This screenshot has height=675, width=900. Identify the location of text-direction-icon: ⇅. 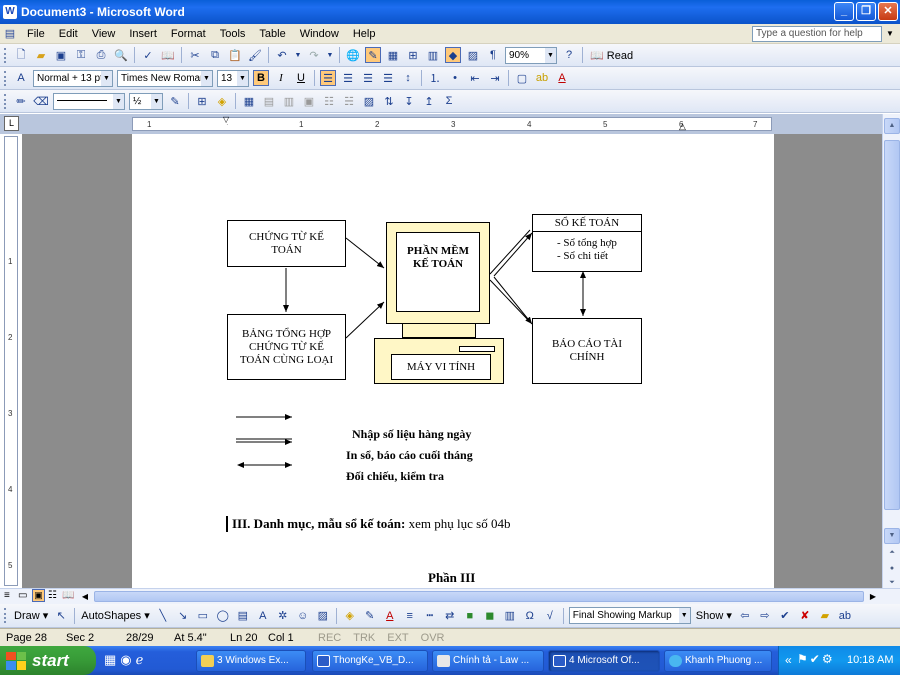
(389, 101).